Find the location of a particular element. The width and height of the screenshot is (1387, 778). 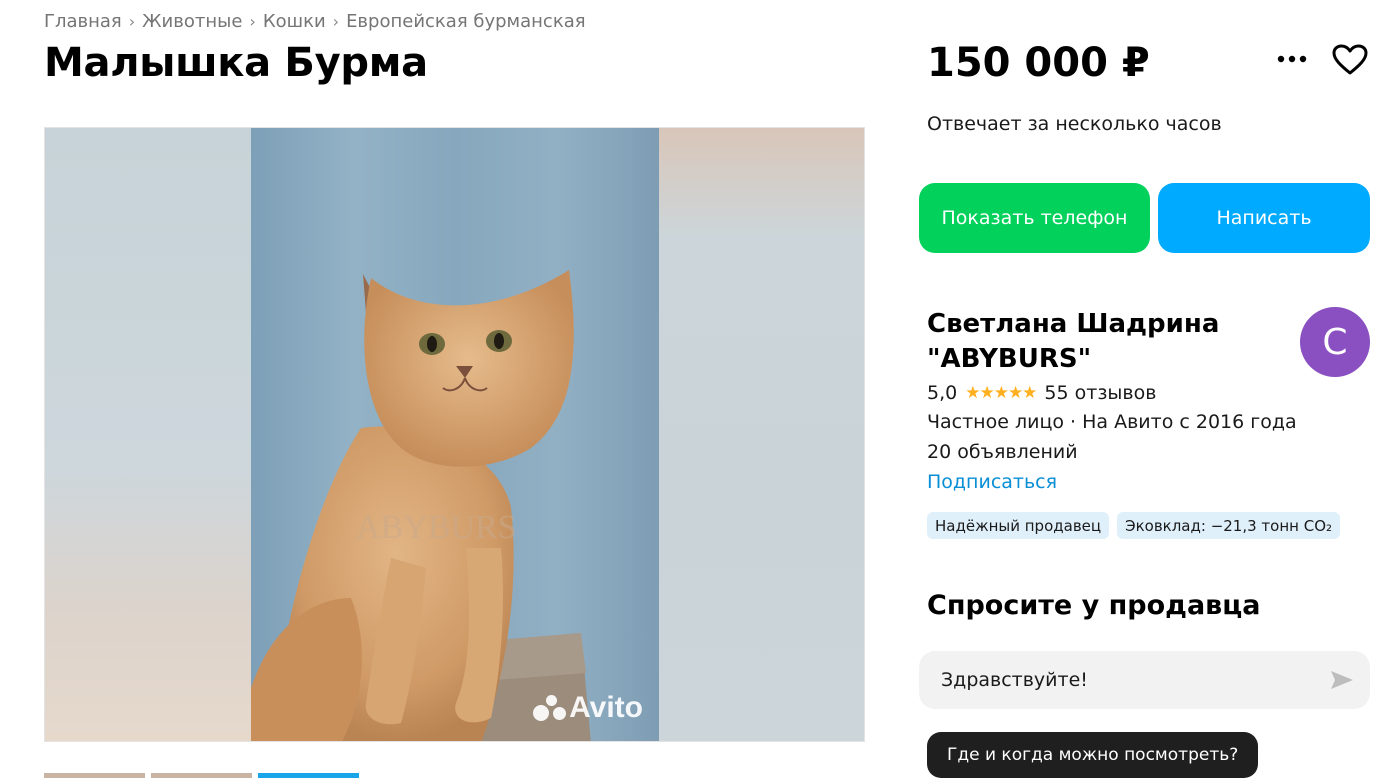

subscribe-link: Подписаться is located at coordinates (992, 482).